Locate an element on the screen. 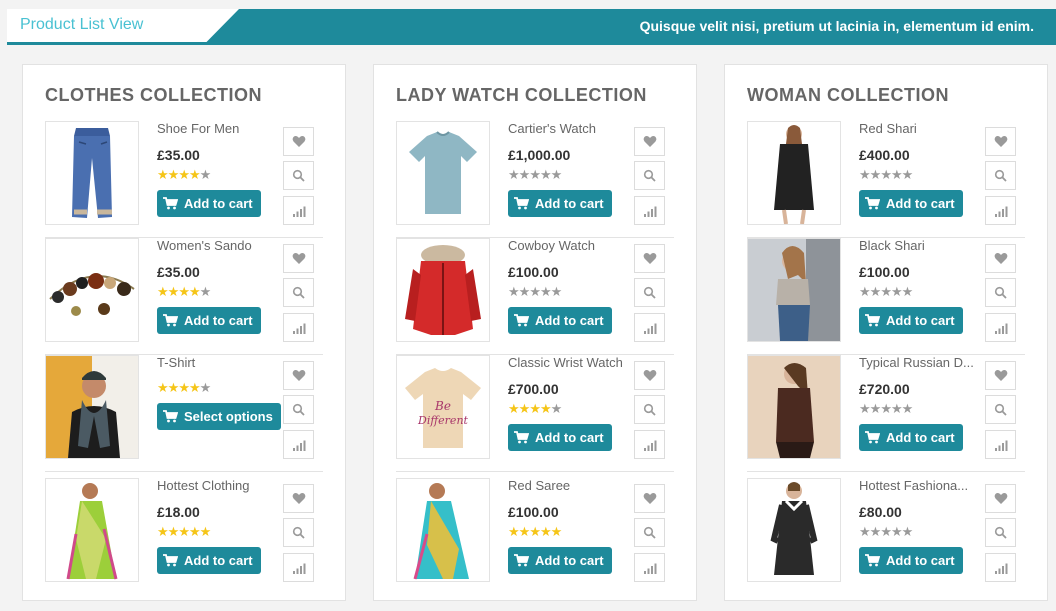 This screenshot has width=1056, height=611. product-name: T-Shirt is located at coordinates (216, 362).